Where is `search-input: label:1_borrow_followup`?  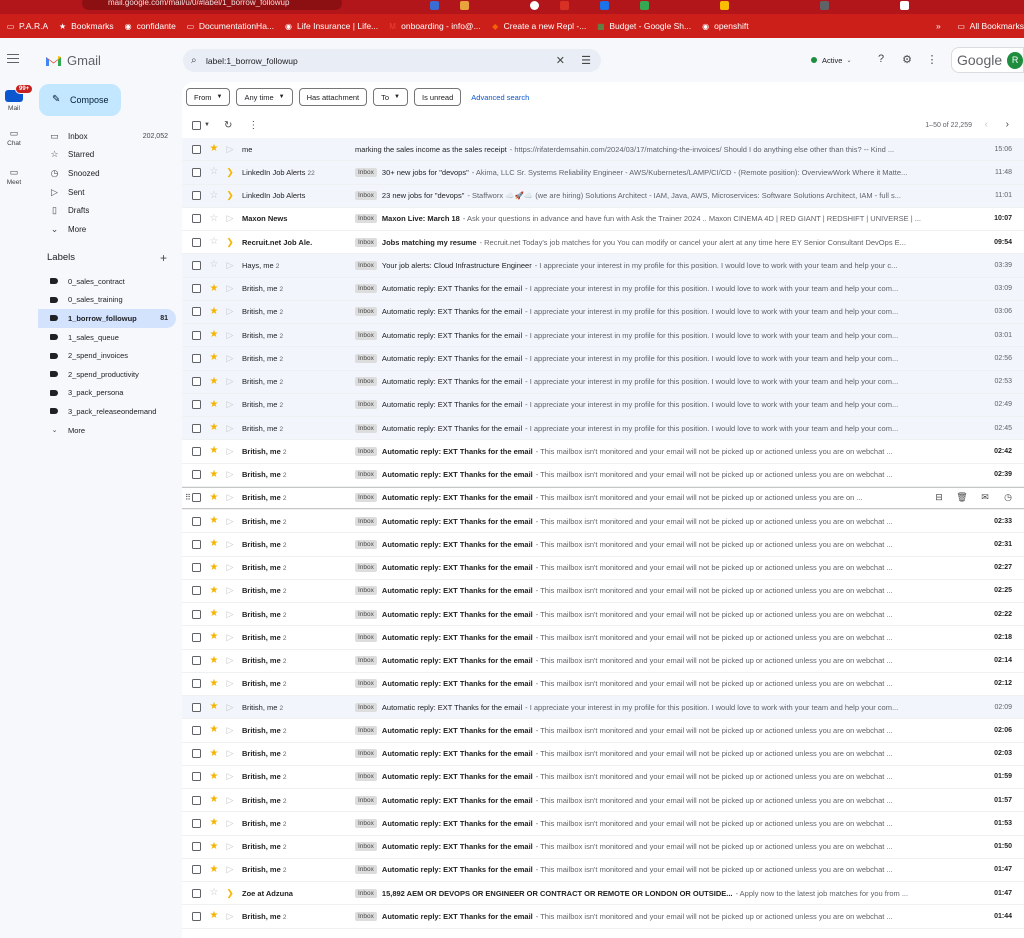 search-input: label:1_borrow_followup is located at coordinates (252, 61).